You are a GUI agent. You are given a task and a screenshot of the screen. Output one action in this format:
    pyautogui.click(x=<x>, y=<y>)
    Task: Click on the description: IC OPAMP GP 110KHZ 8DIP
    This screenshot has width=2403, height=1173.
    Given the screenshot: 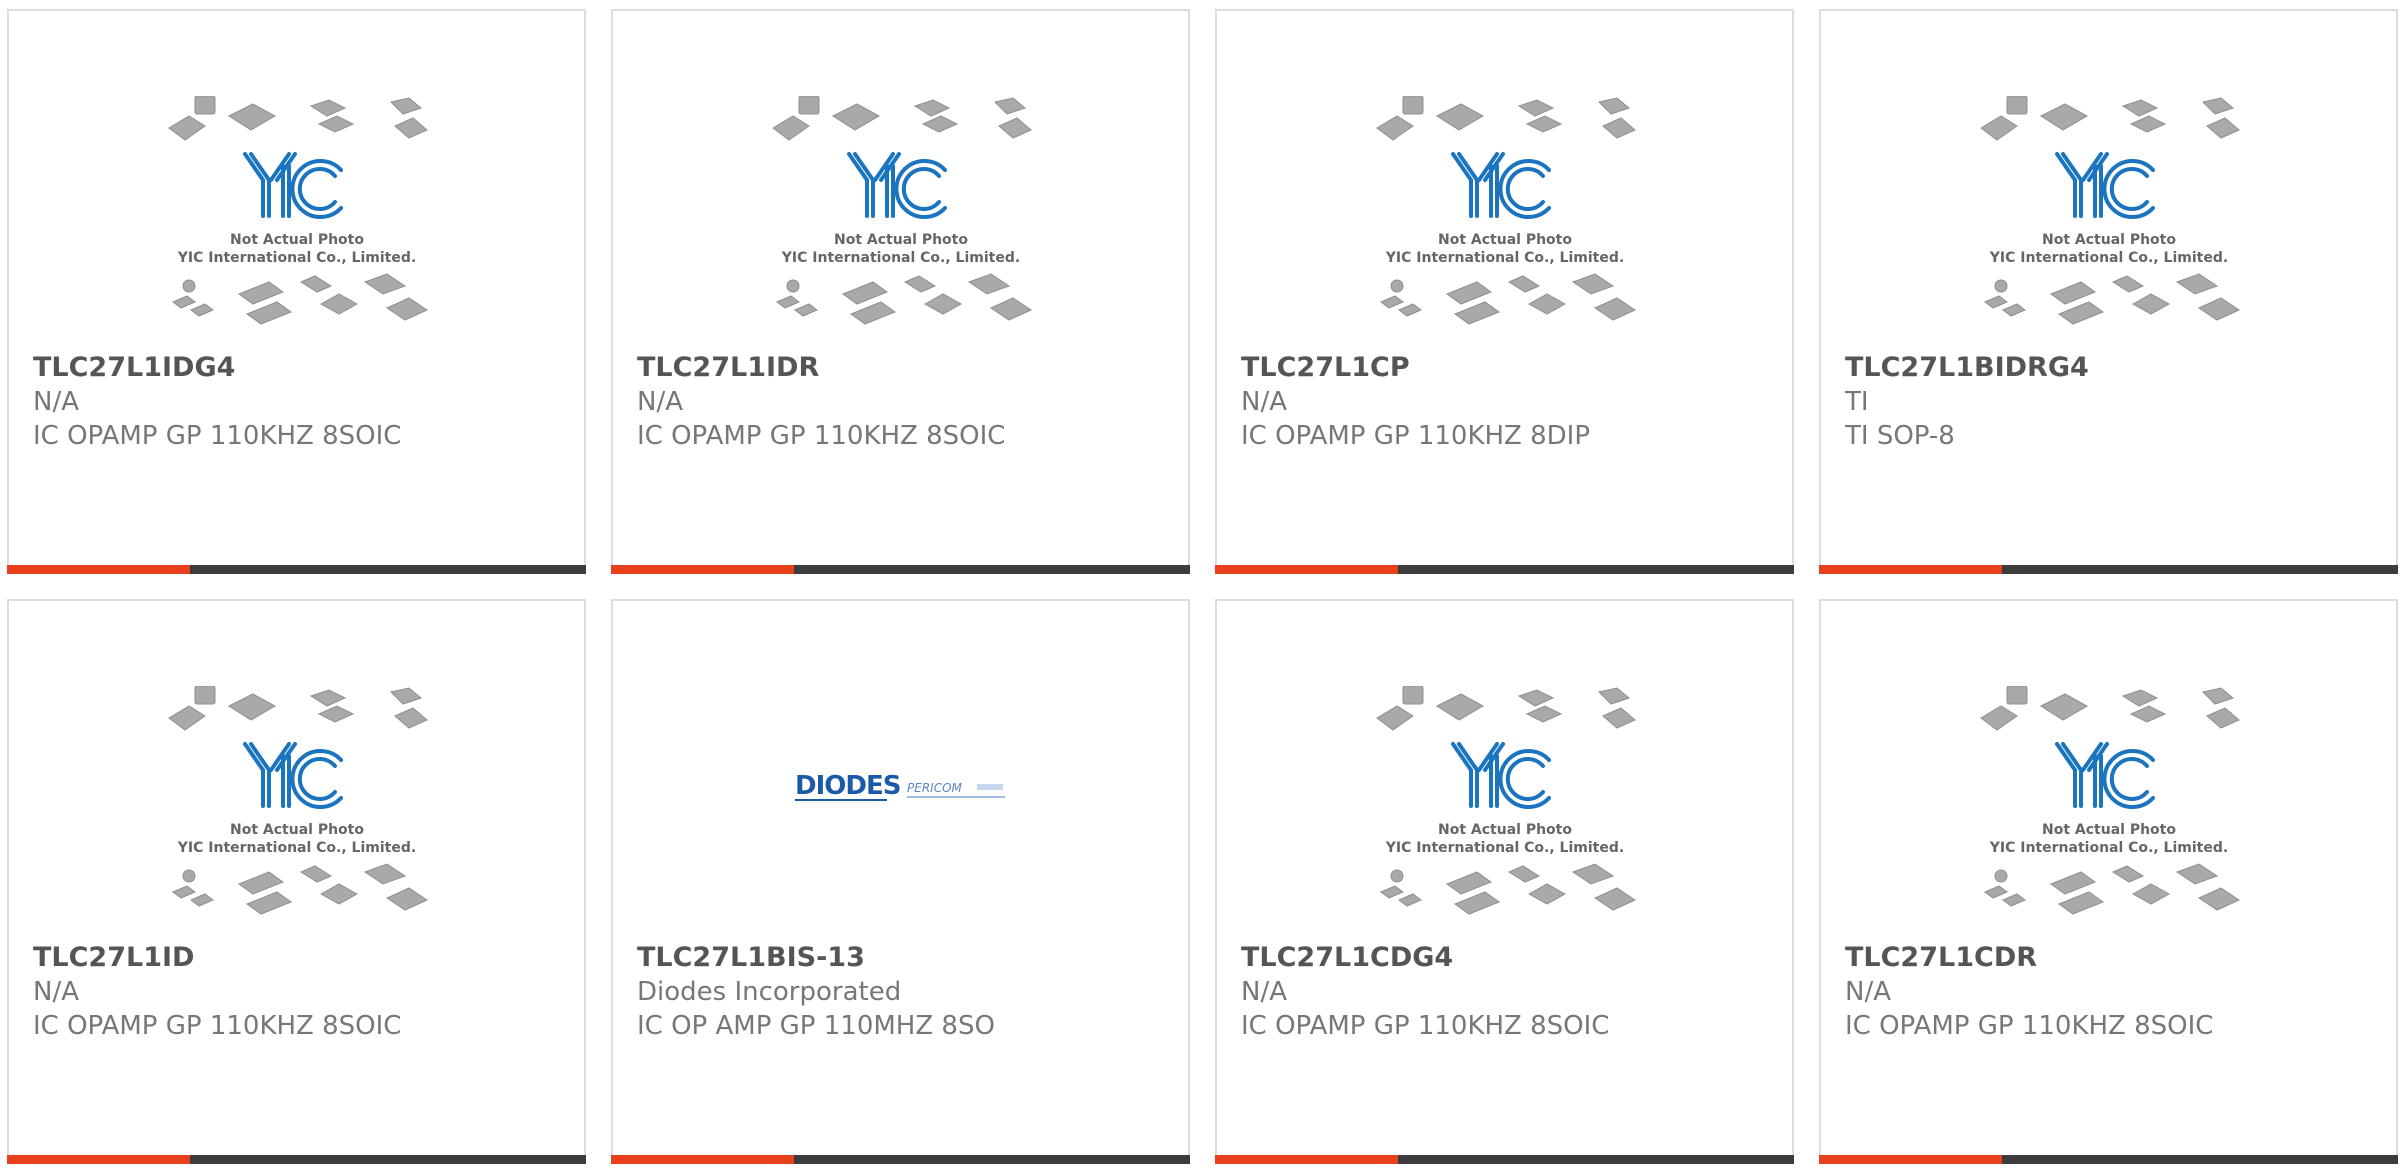 What is the action you would take?
    pyautogui.click(x=1416, y=436)
    